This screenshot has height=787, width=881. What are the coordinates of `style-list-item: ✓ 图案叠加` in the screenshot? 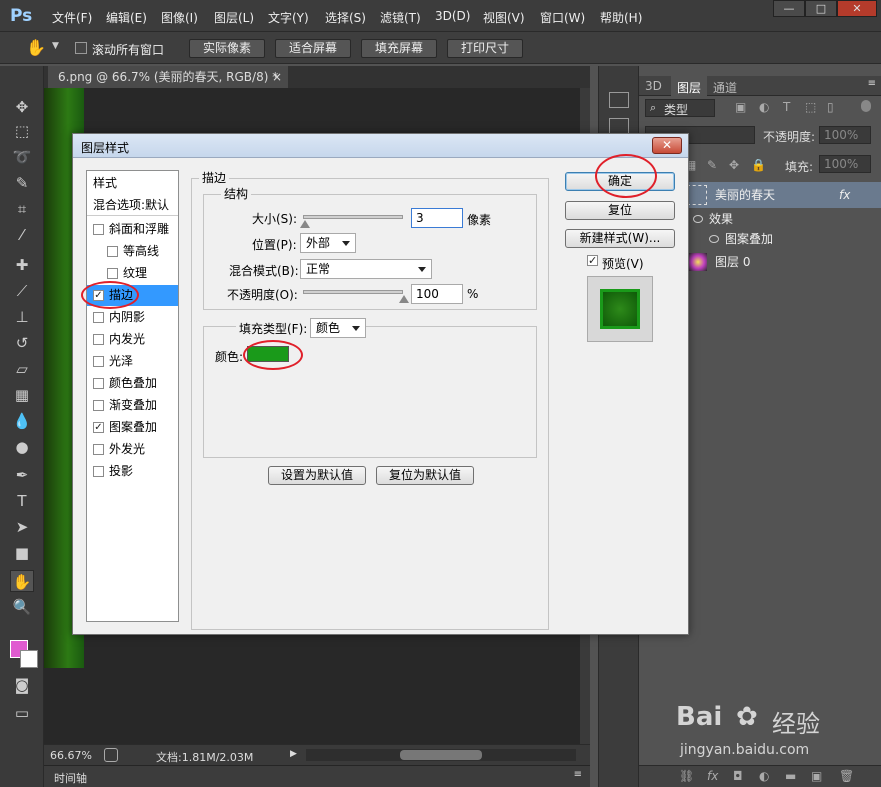 It's located at (132, 427).